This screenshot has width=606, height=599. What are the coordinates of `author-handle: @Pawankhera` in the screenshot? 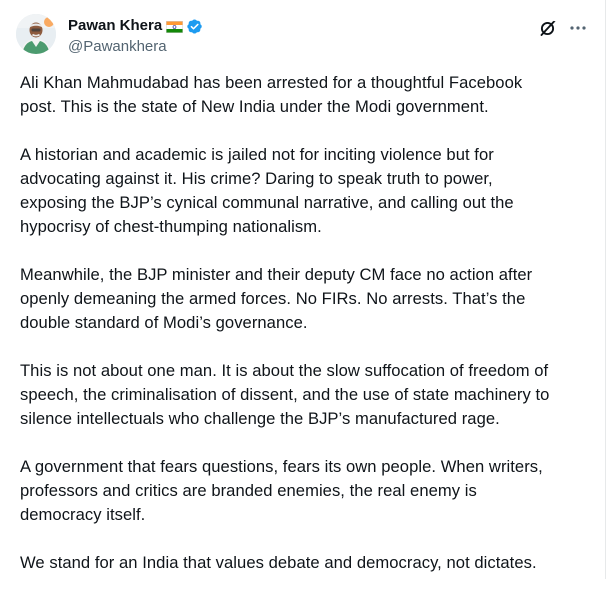 It's located at (117, 47).